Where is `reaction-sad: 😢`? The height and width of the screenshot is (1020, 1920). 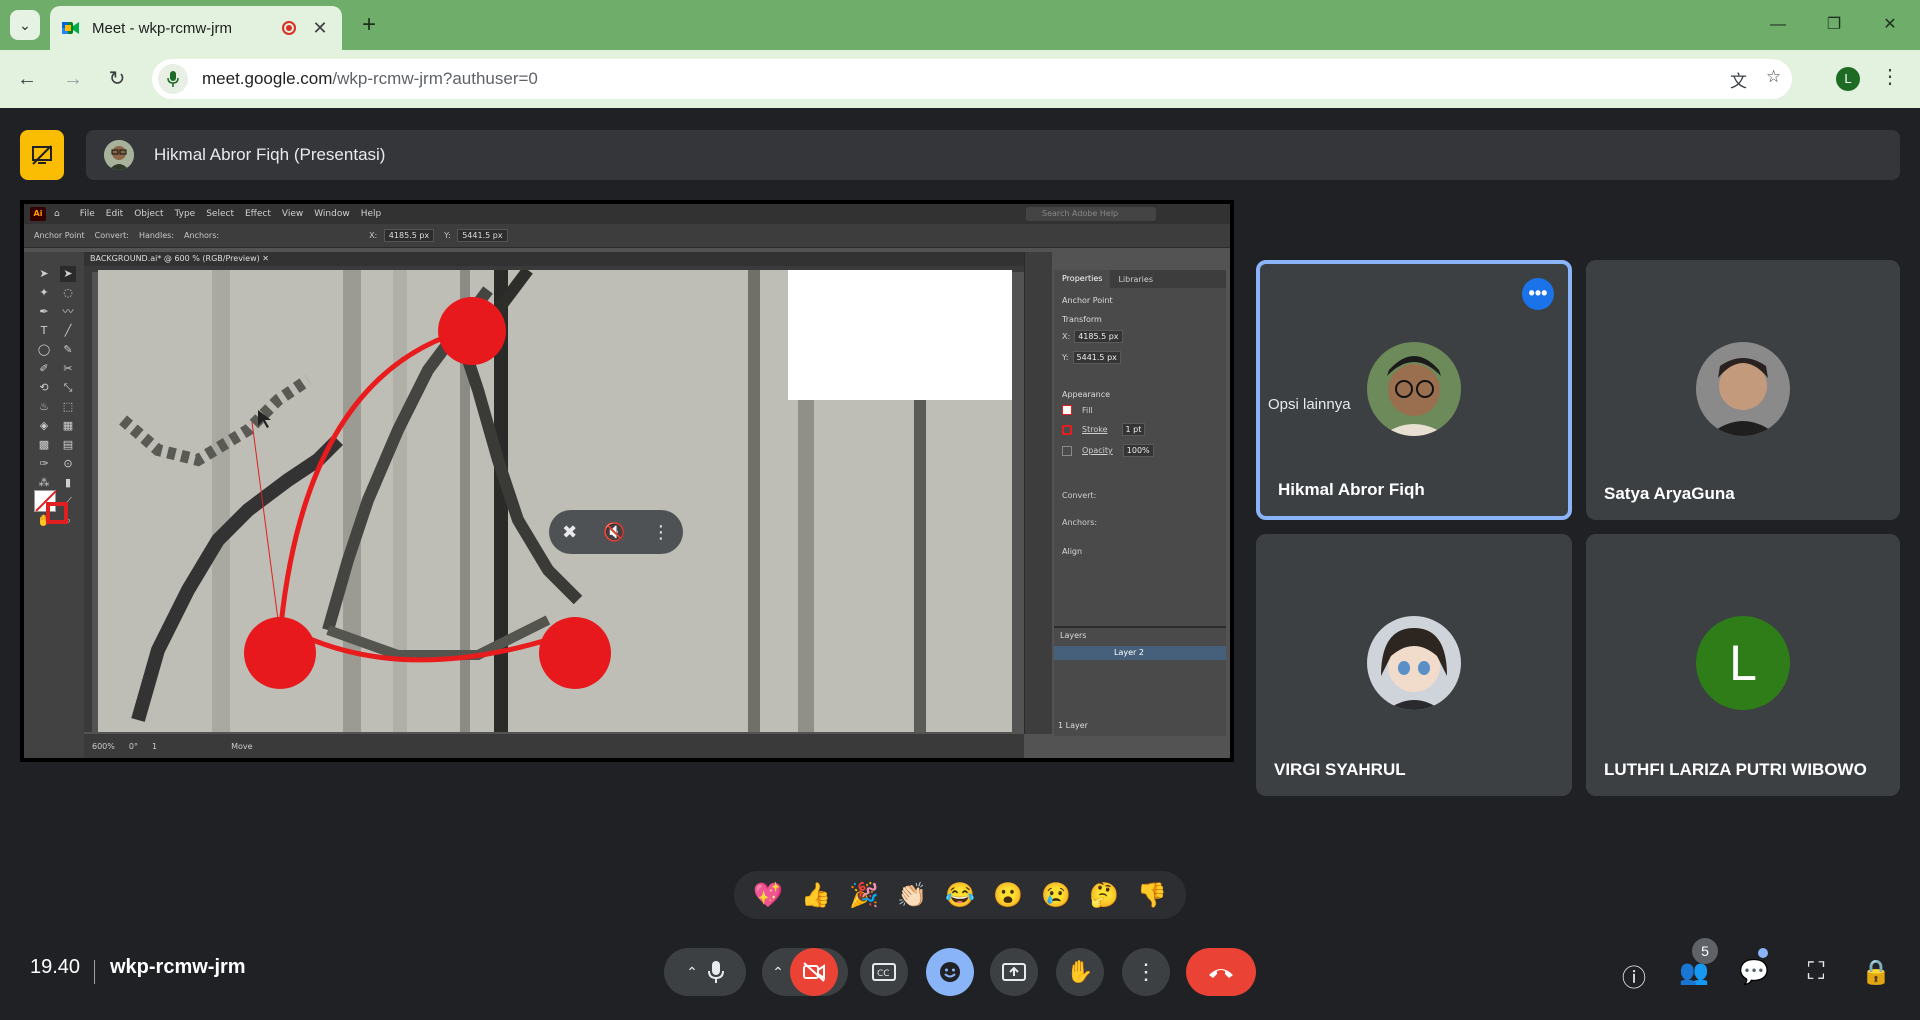 reaction-sad: 😢 is located at coordinates (1056, 895).